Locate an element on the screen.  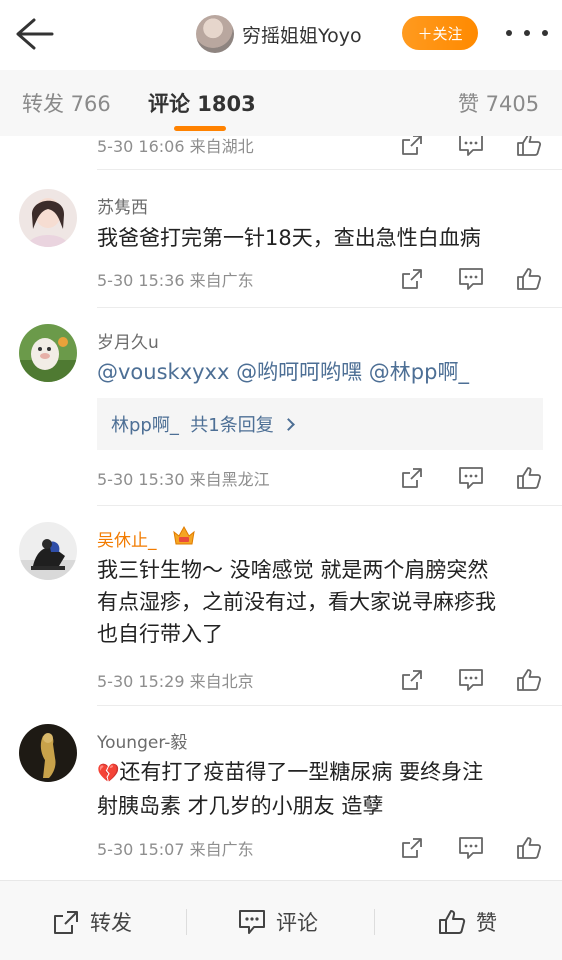
comment-text-line: 有点湿疹，之前没有过，看大家说寻麻疹我 is located at coordinates (296, 602).